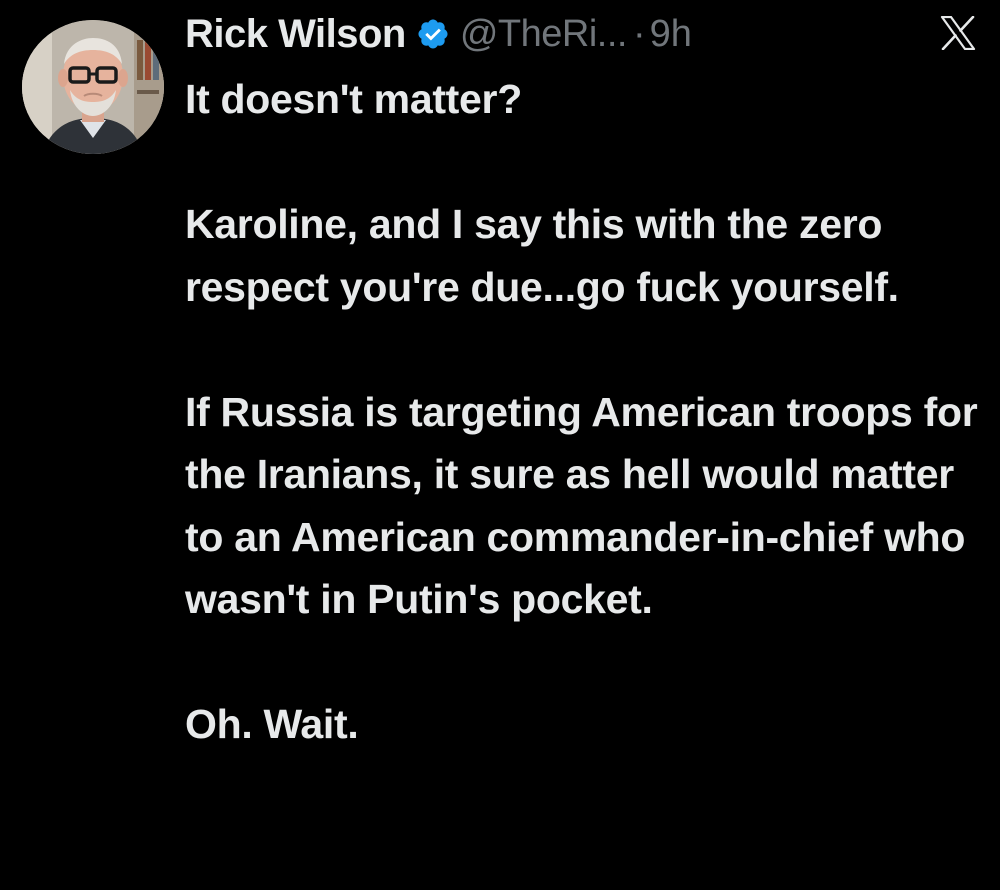 The height and width of the screenshot is (890, 1000). Describe the element at coordinates (958, 33) in the screenshot. I see `x-logo-icon` at that location.